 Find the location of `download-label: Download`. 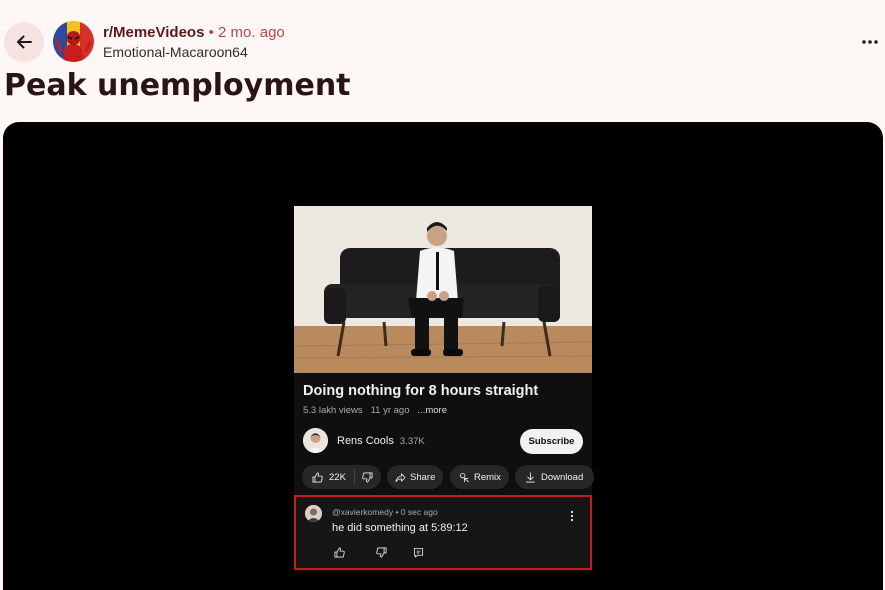

download-label: Download is located at coordinates (562, 477).